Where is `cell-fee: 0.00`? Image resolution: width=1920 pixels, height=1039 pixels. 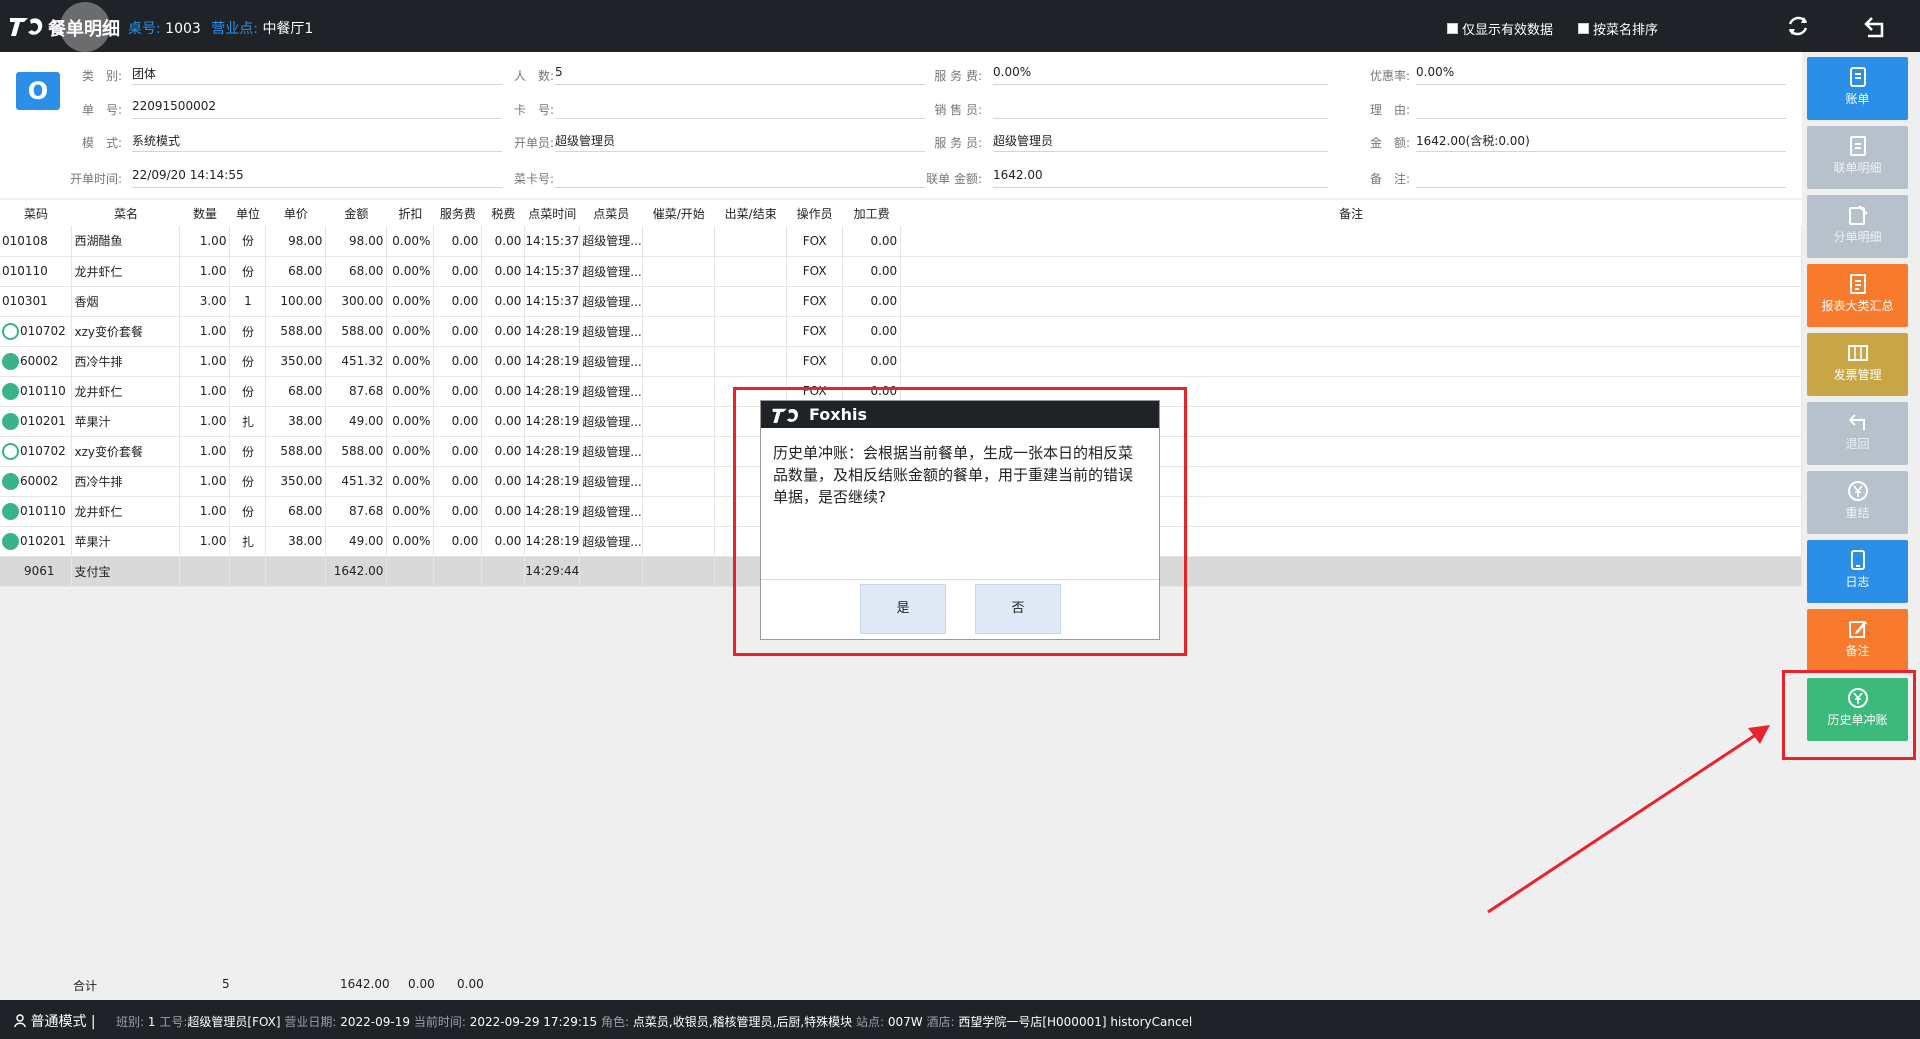
cell-fee: 0.00 is located at coordinates (872, 331).